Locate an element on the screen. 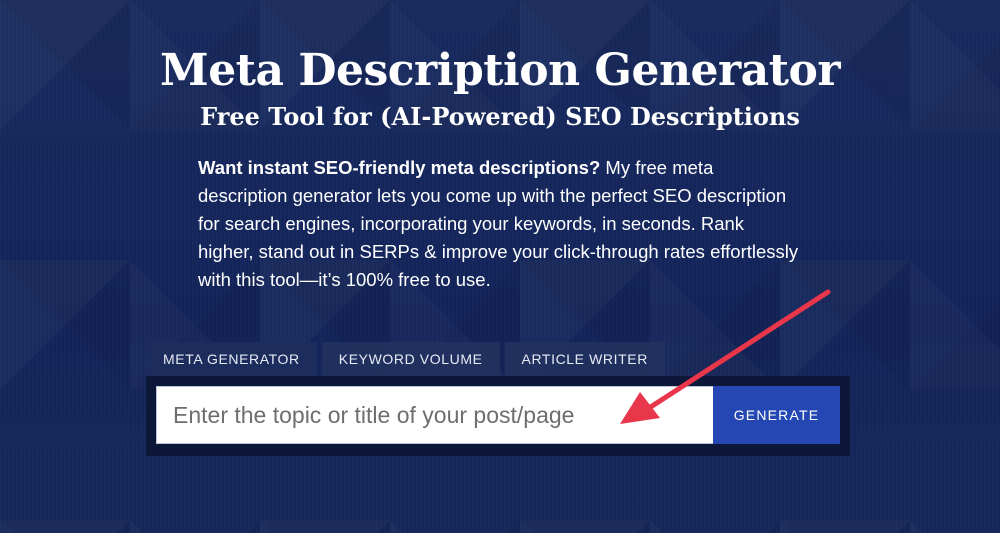  generator-form: GENERATE is located at coordinates (498, 416).